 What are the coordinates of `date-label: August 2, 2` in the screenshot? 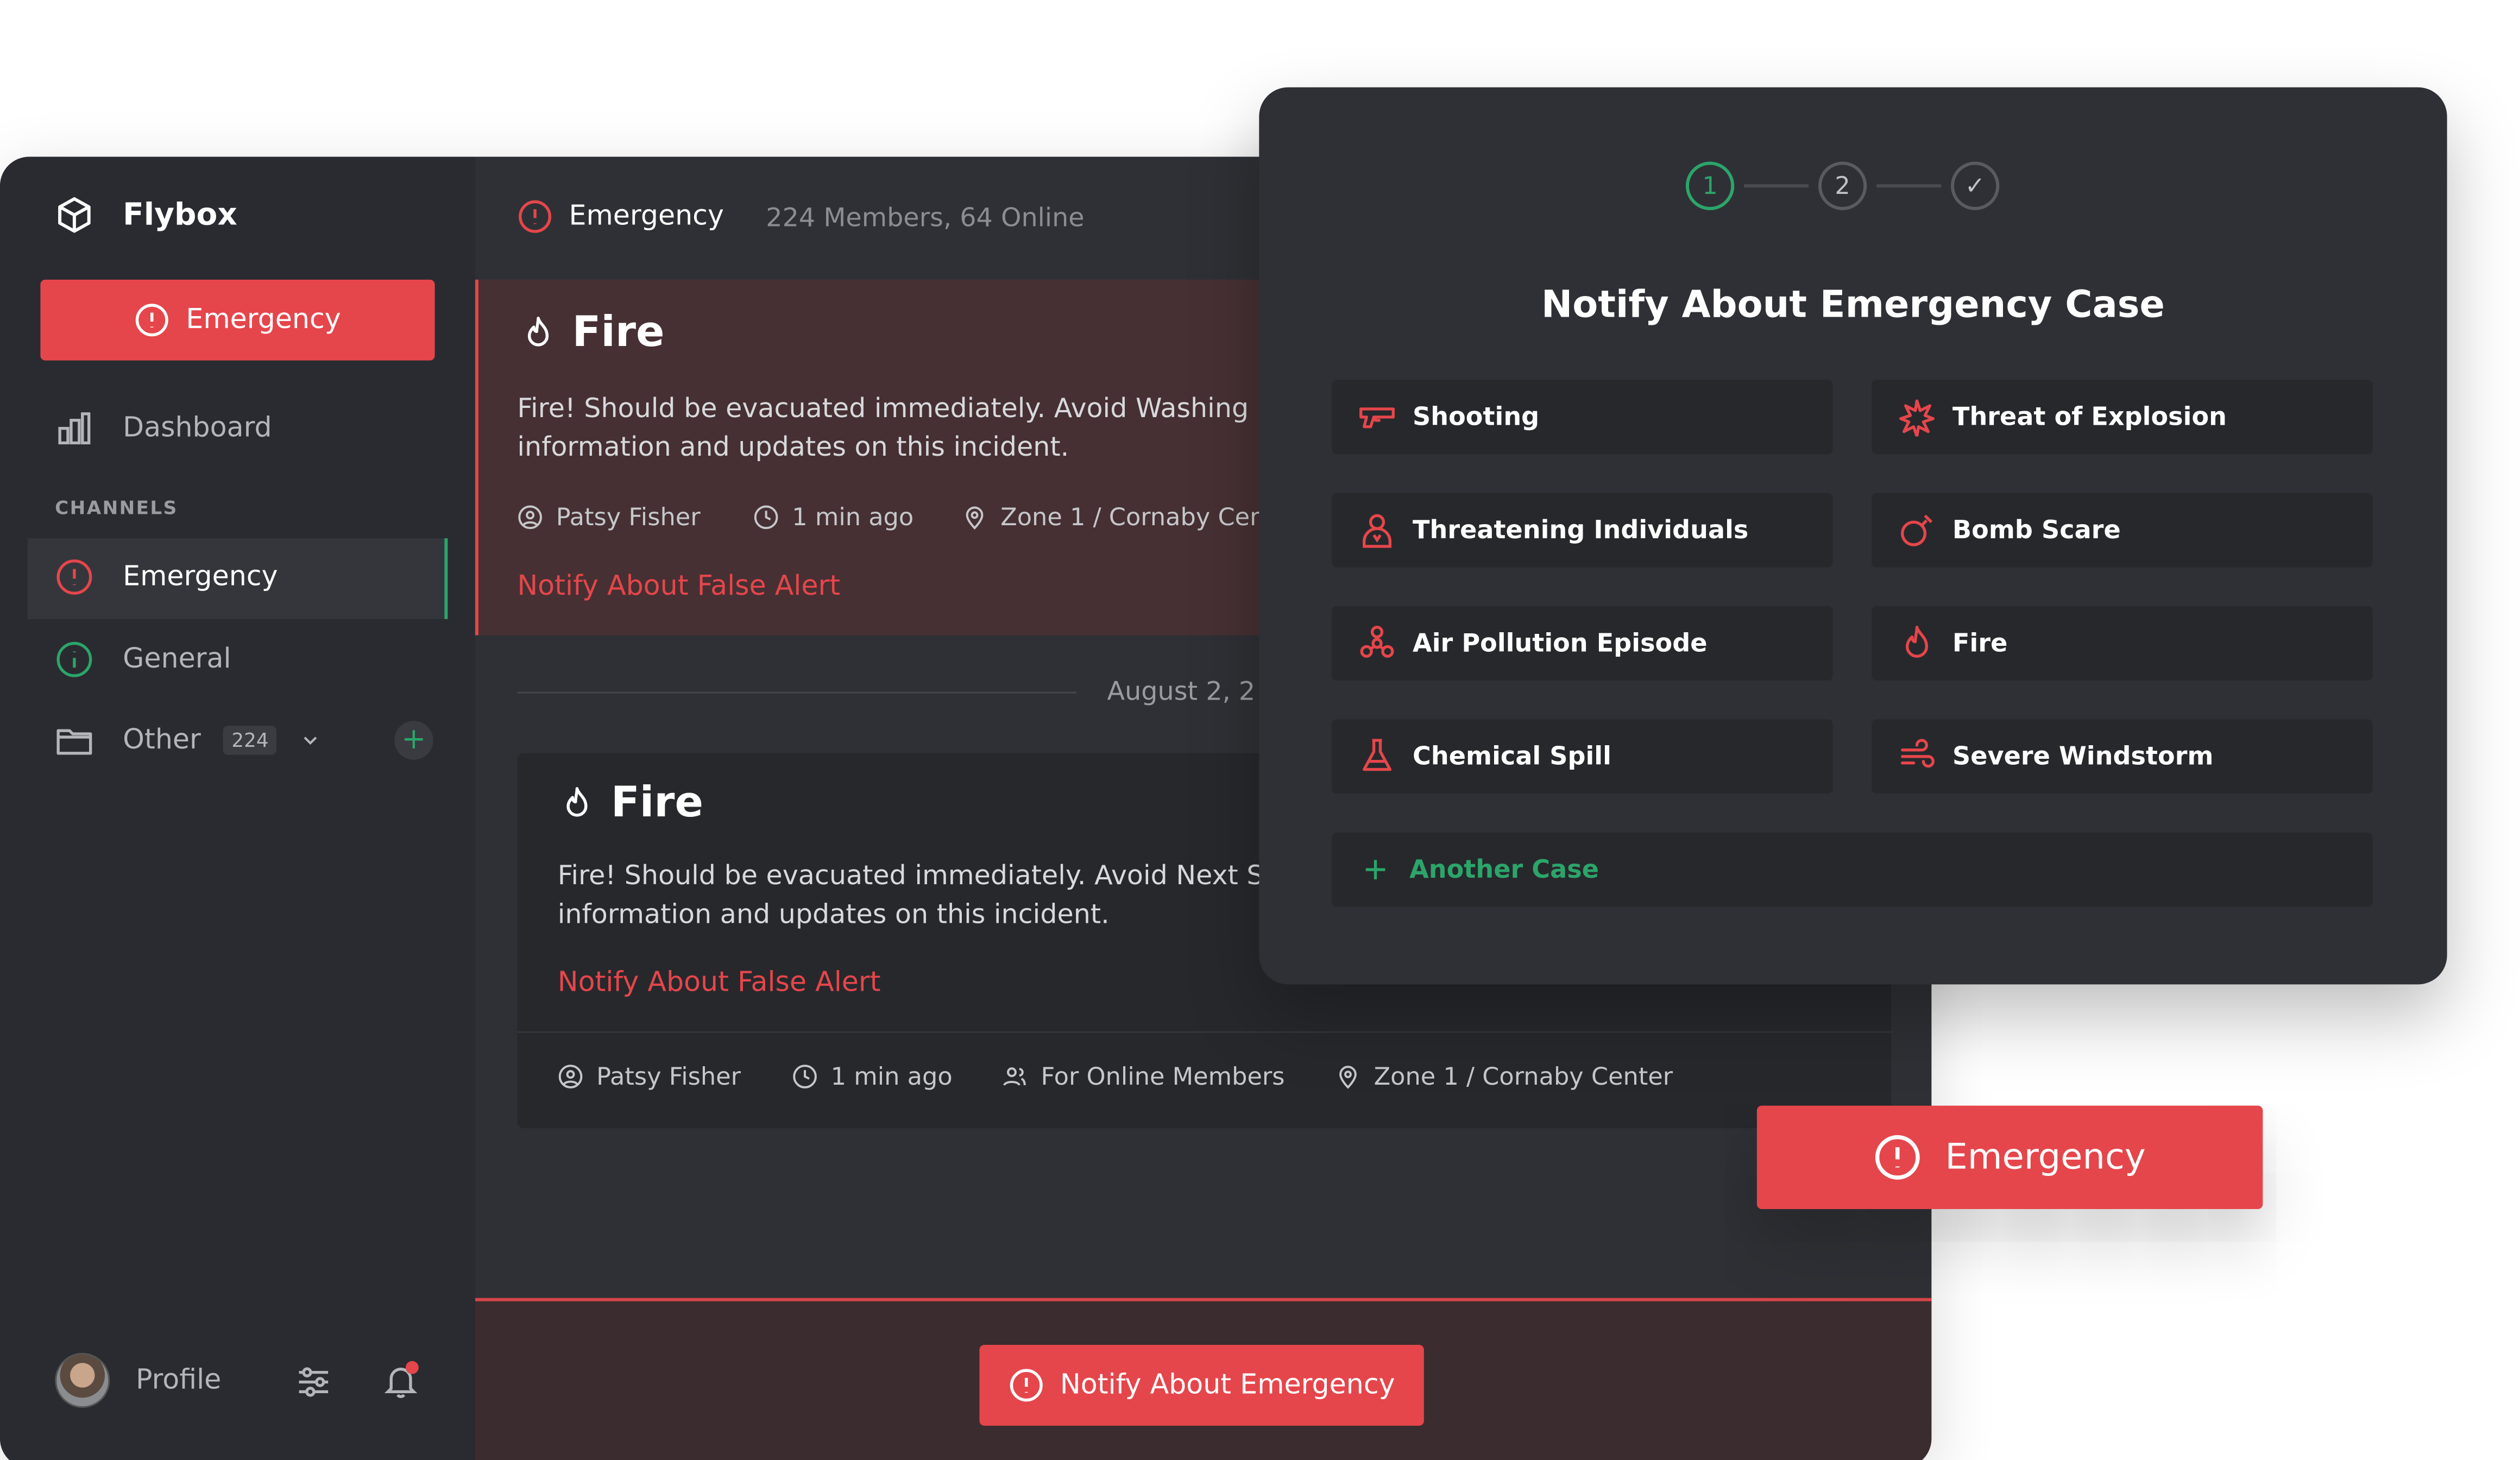 It's located at (1181, 691).